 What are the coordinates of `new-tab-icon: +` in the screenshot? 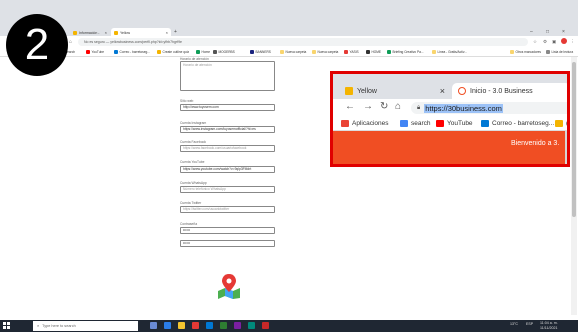 It's located at (175, 32).